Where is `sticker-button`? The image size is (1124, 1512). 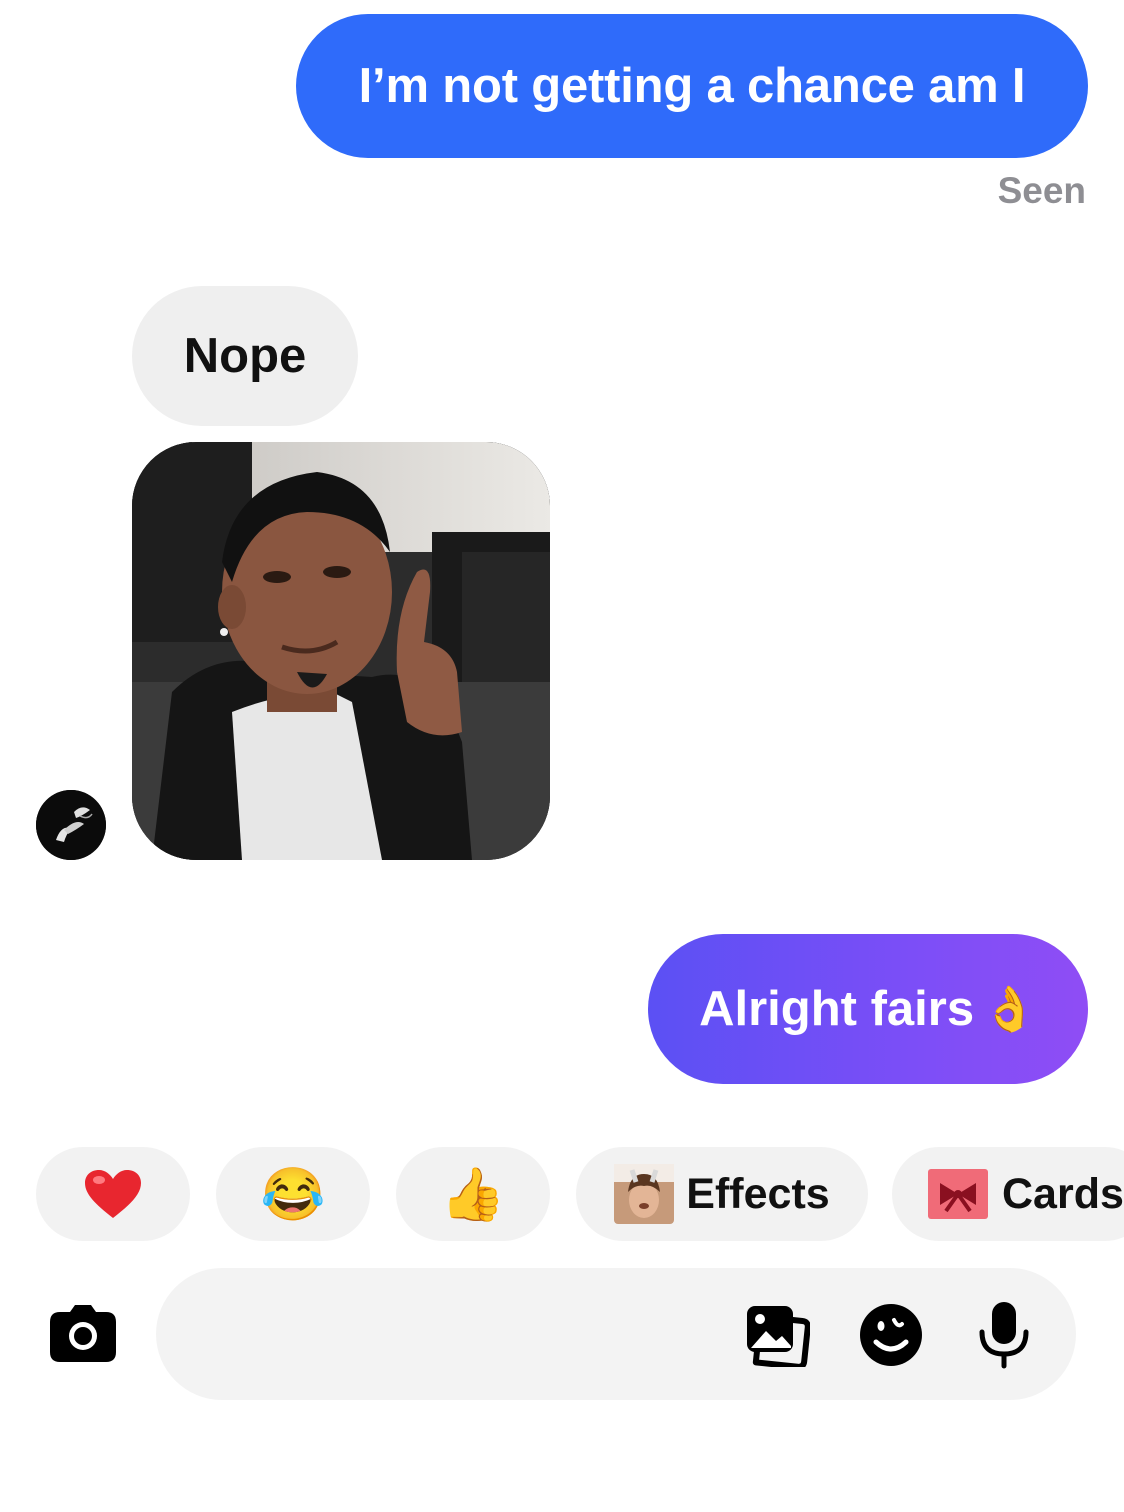 sticker-button is located at coordinates (891, 1335).